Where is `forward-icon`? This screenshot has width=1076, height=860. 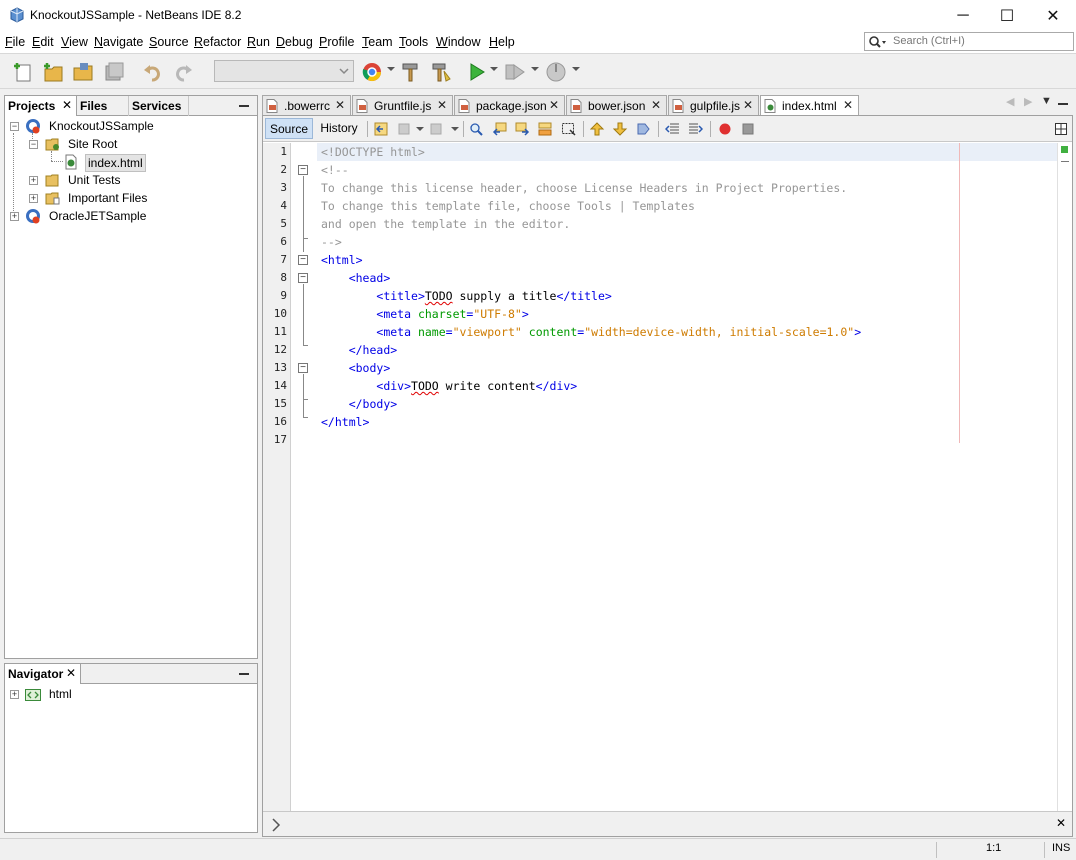
forward-icon is located at coordinates (436, 129).